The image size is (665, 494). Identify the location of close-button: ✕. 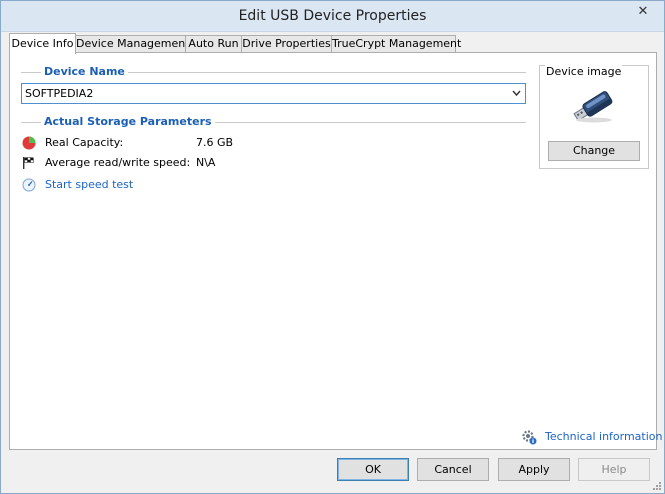
(643, 12).